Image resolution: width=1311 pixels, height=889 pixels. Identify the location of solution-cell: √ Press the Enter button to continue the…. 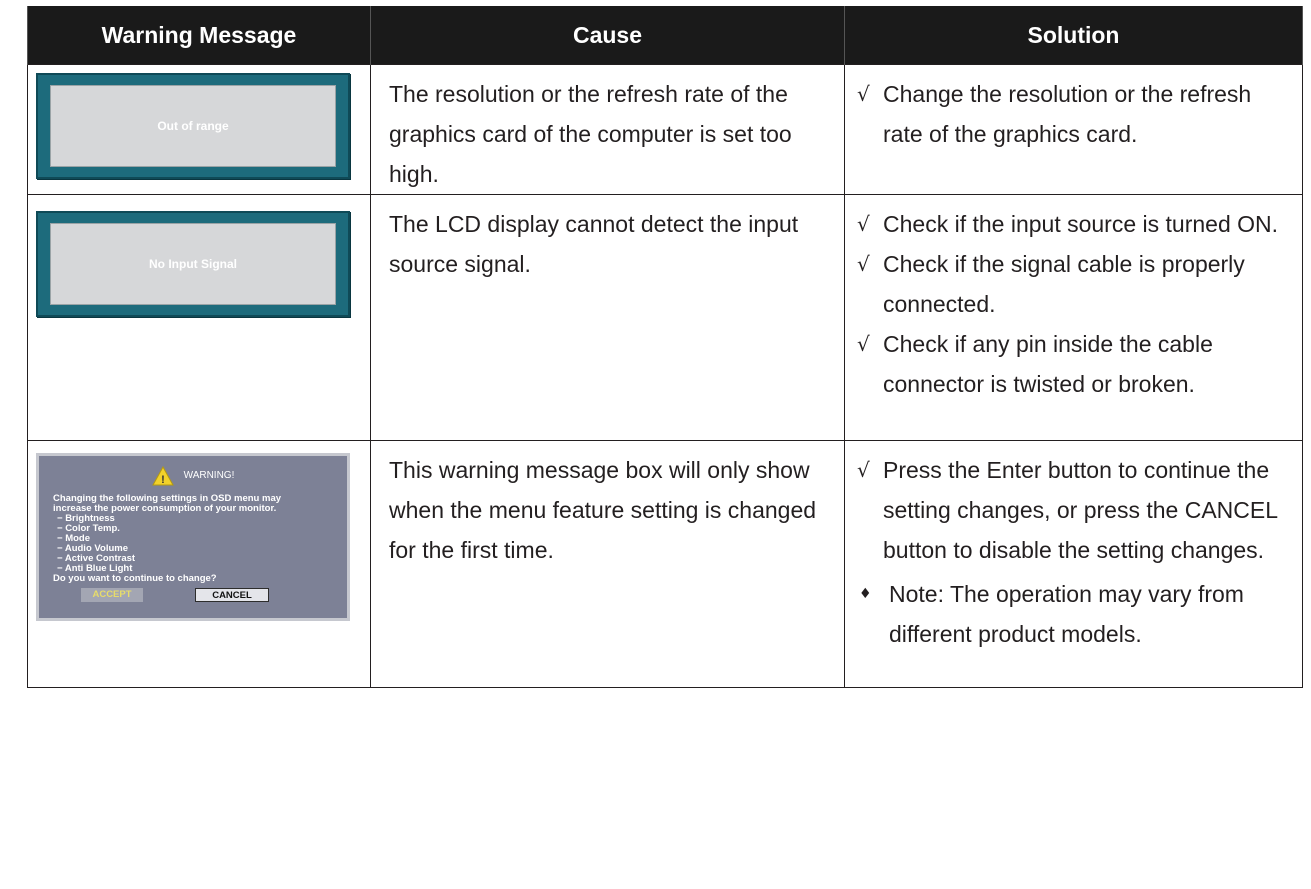
(1073, 564).